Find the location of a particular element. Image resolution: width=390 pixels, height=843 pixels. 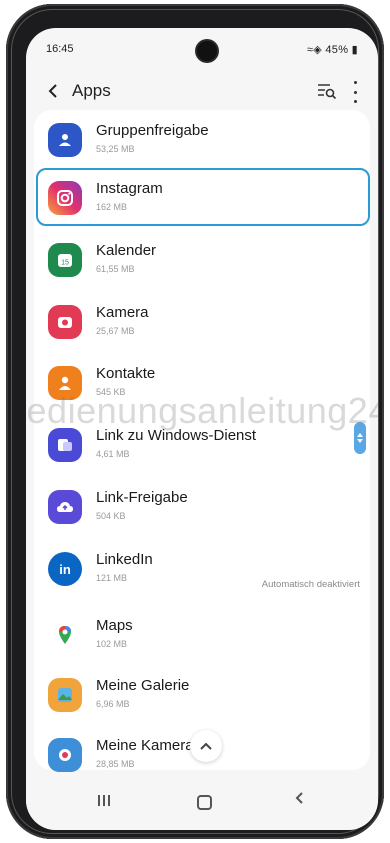

app-name: Gruppenfreigabe is located at coordinates (152, 130).